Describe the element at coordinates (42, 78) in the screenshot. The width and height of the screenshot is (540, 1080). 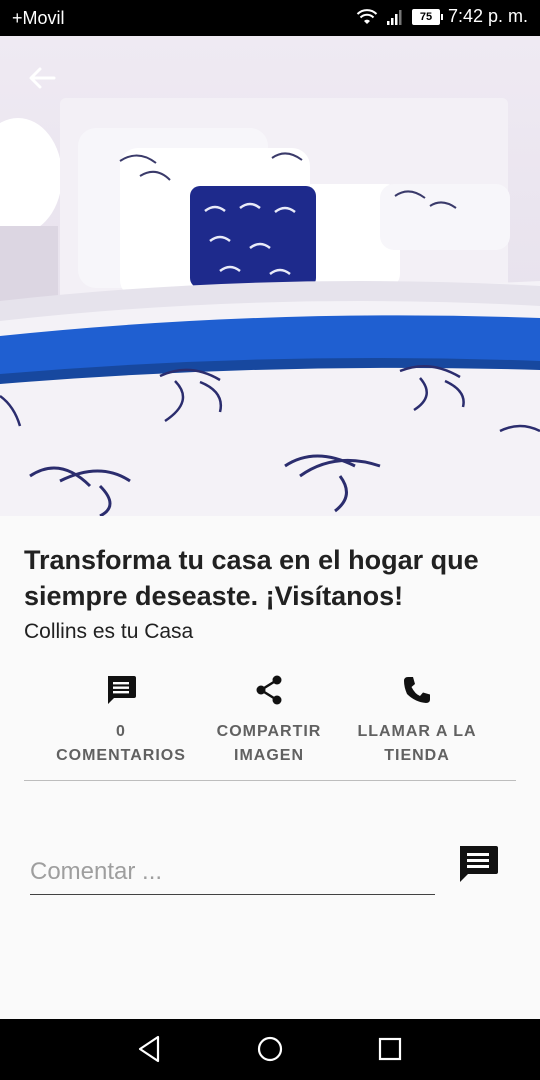
I see `back-arrow-icon` at that location.